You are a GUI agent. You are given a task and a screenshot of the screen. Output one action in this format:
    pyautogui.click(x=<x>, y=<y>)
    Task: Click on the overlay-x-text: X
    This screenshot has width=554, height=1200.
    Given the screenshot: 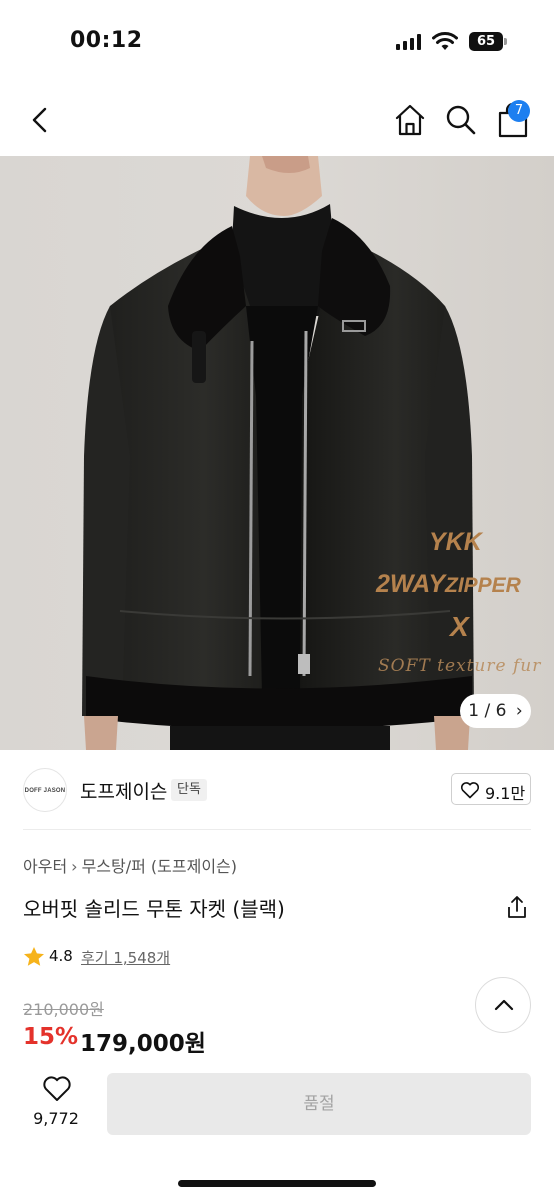 What is the action you would take?
    pyautogui.click(x=459, y=626)
    